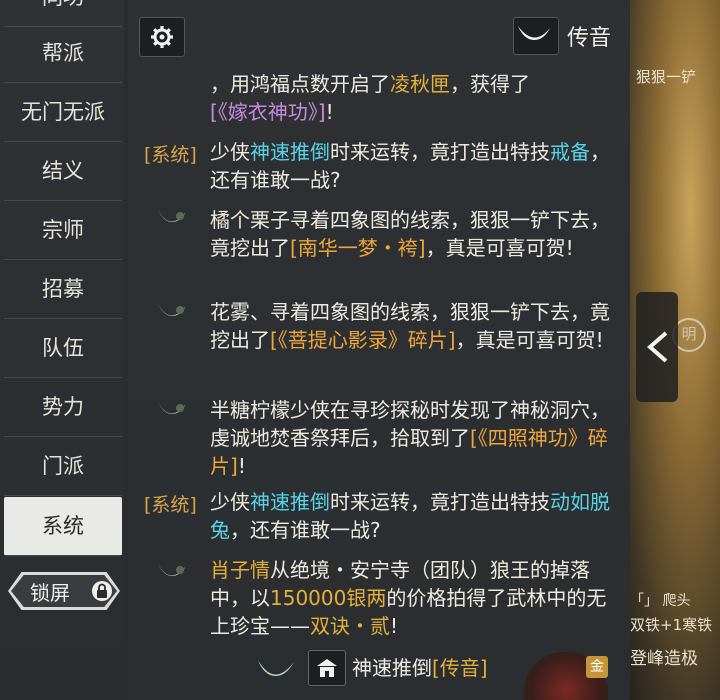 Image resolution: width=720 pixels, height=700 pixels. I want to click on channel-item-sworn: 结义, so click(63, 171).